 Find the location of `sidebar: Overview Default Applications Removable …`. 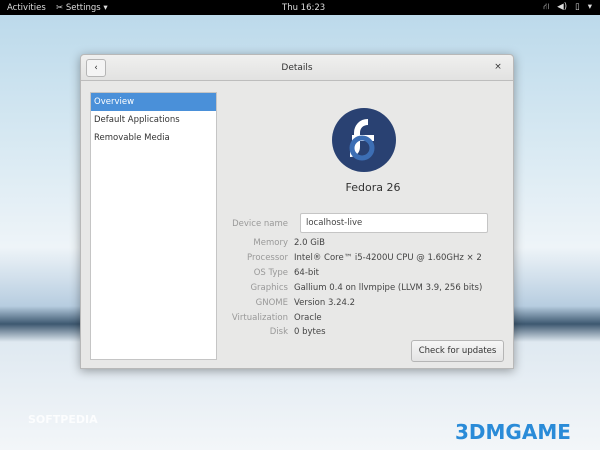

sidebar: Overview Default Applications Removable … is located at coordinates (153, 226).